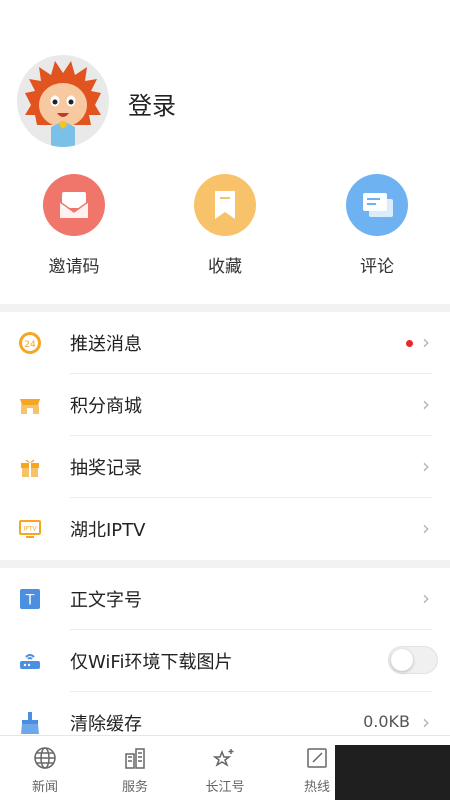 The height and width of the screenshot is (800, 450). I want to click on tab-changjiang: 长江号, so click(225, 768).